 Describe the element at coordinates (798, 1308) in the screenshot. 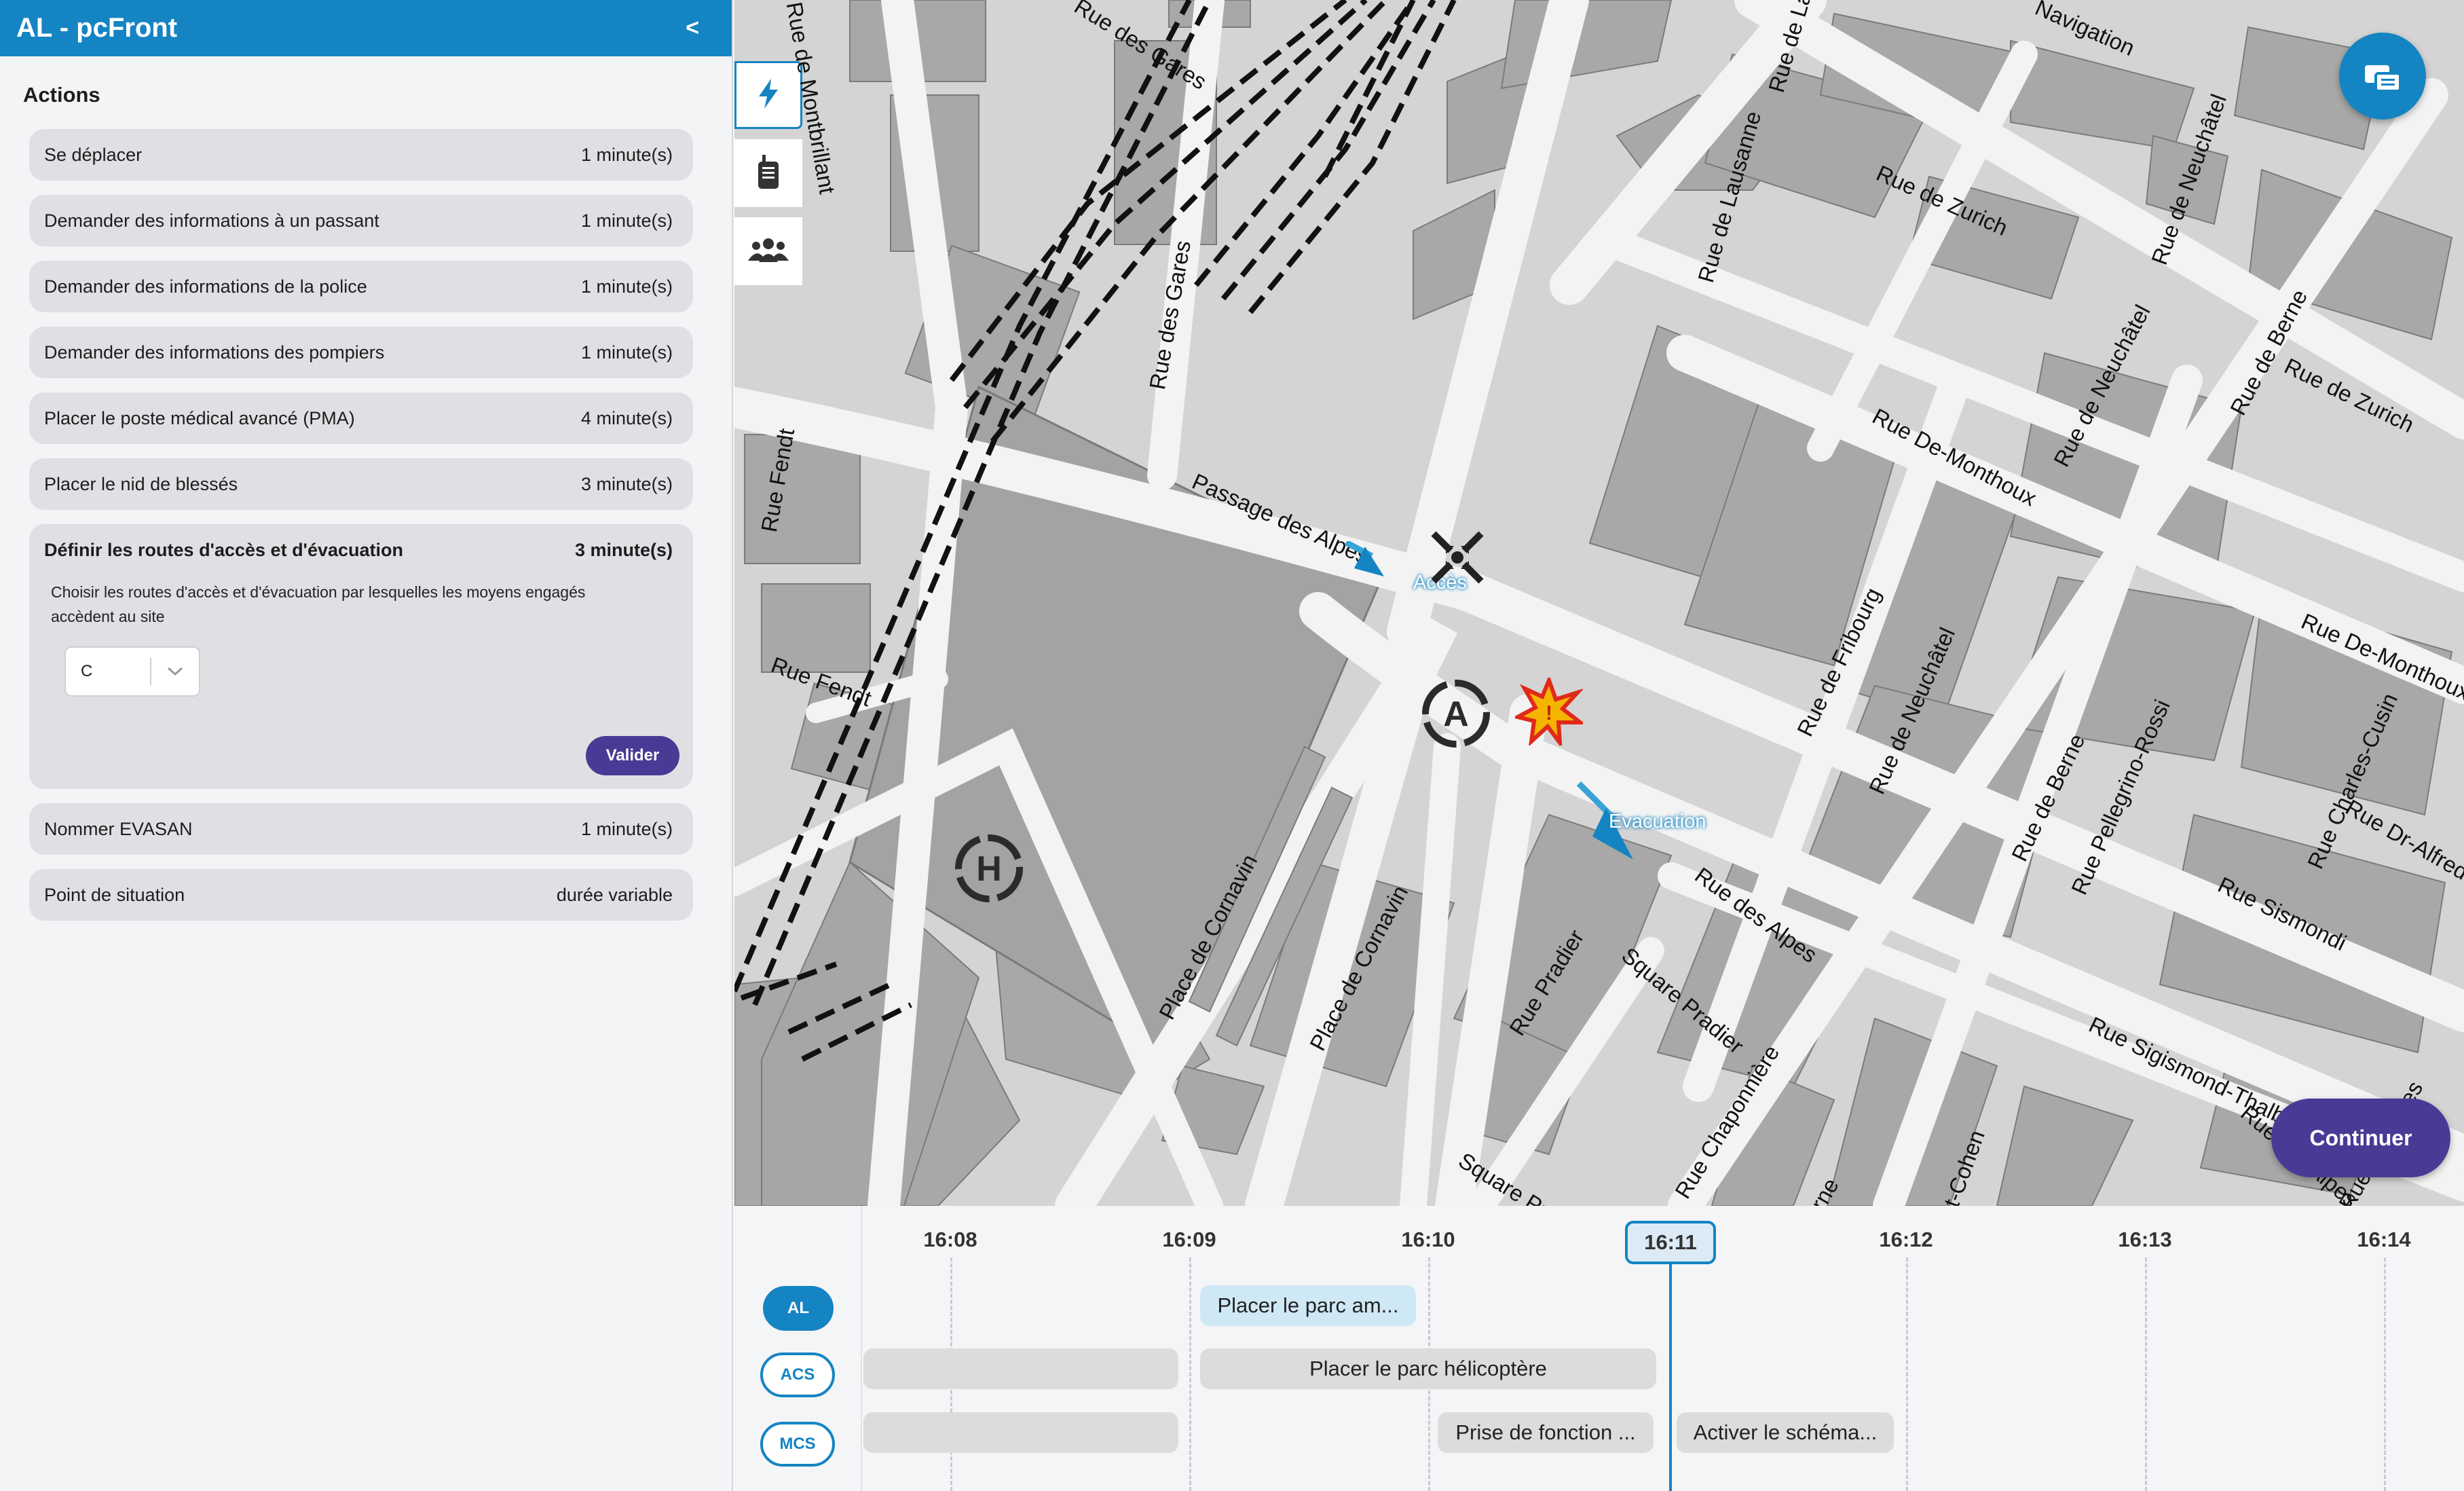

I see `actor-al: AL` at that location.